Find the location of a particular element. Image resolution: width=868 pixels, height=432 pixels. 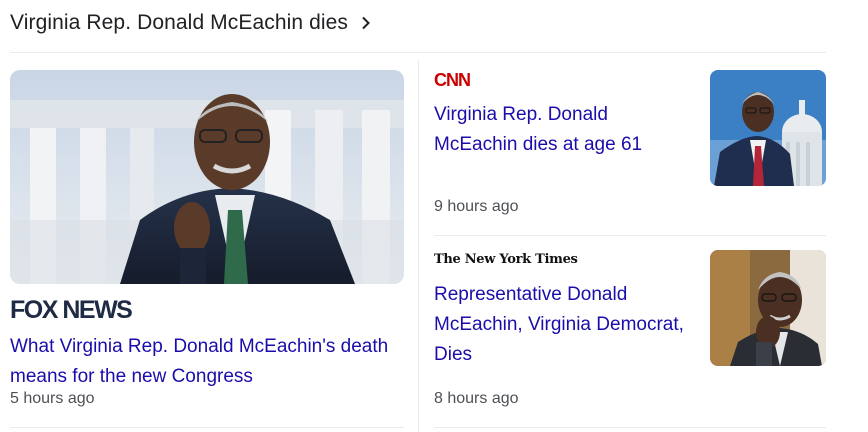

source-logo-nyt: The New York Times is located at coordinates (506, 259).